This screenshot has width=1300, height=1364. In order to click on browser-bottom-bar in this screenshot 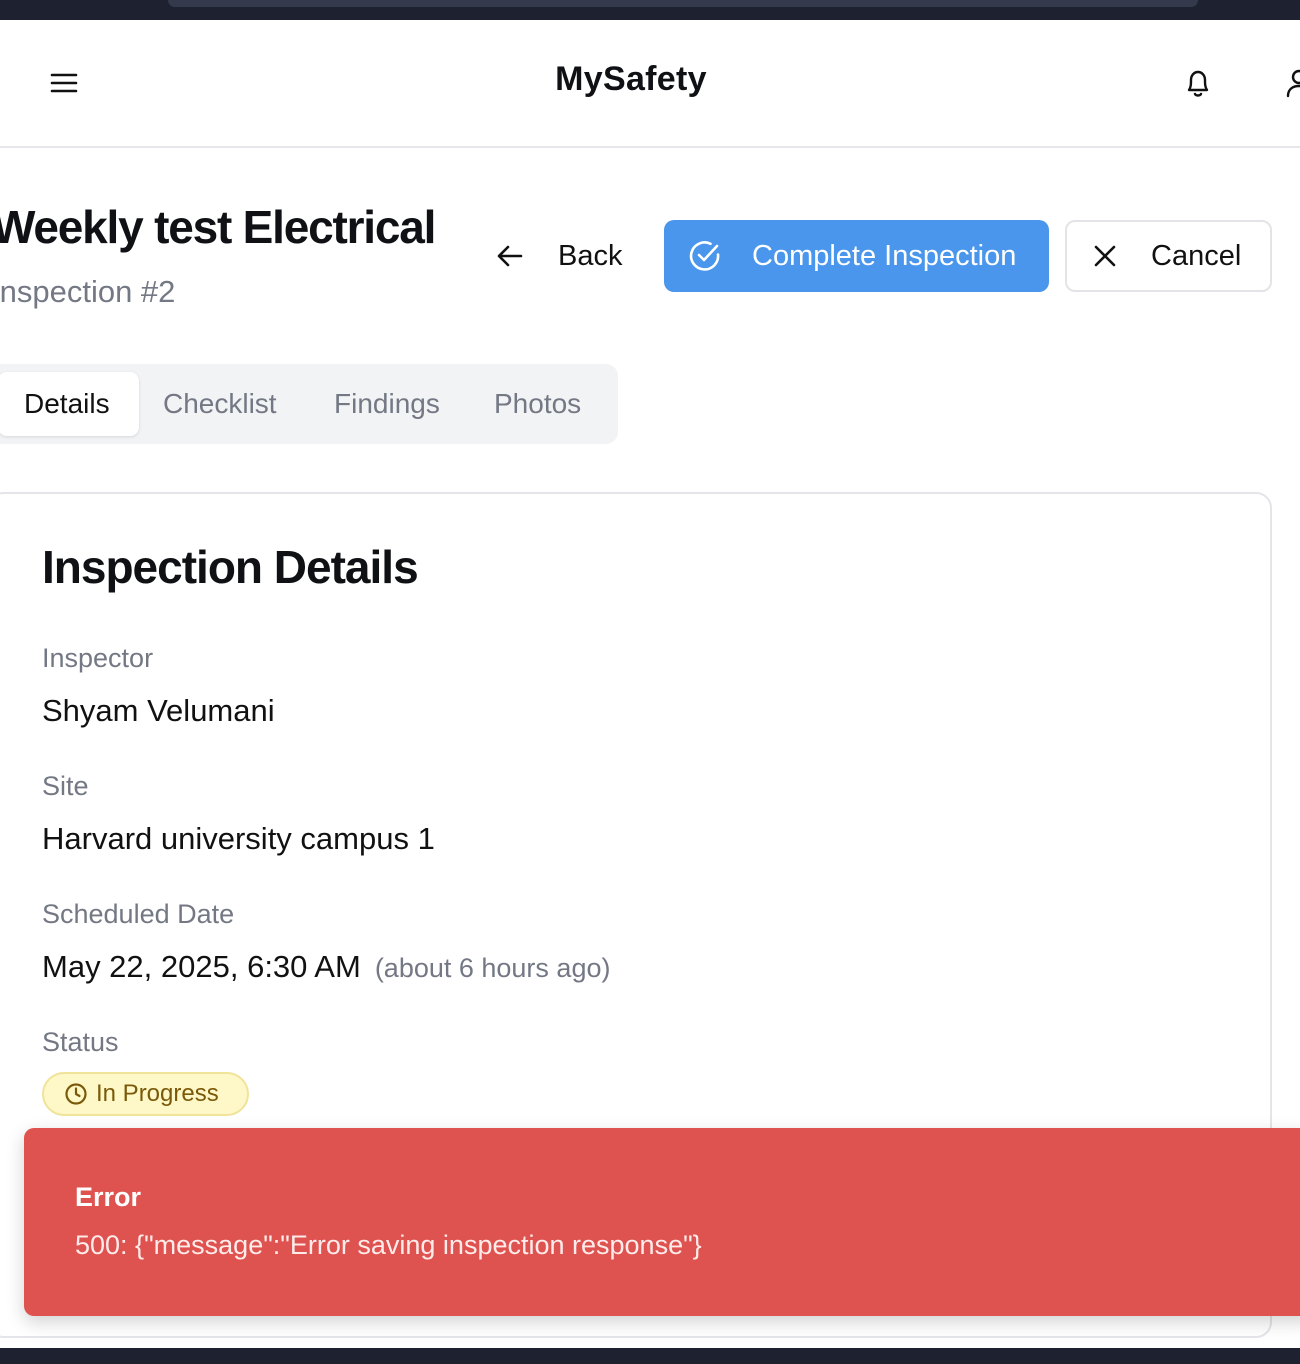, I will do `click(650, 1356)`.